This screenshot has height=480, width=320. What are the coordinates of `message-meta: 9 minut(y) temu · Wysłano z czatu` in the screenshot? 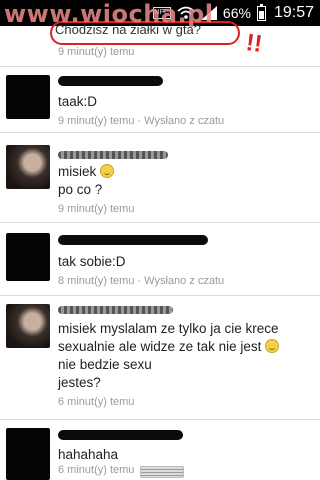 It's located at (141, 121).